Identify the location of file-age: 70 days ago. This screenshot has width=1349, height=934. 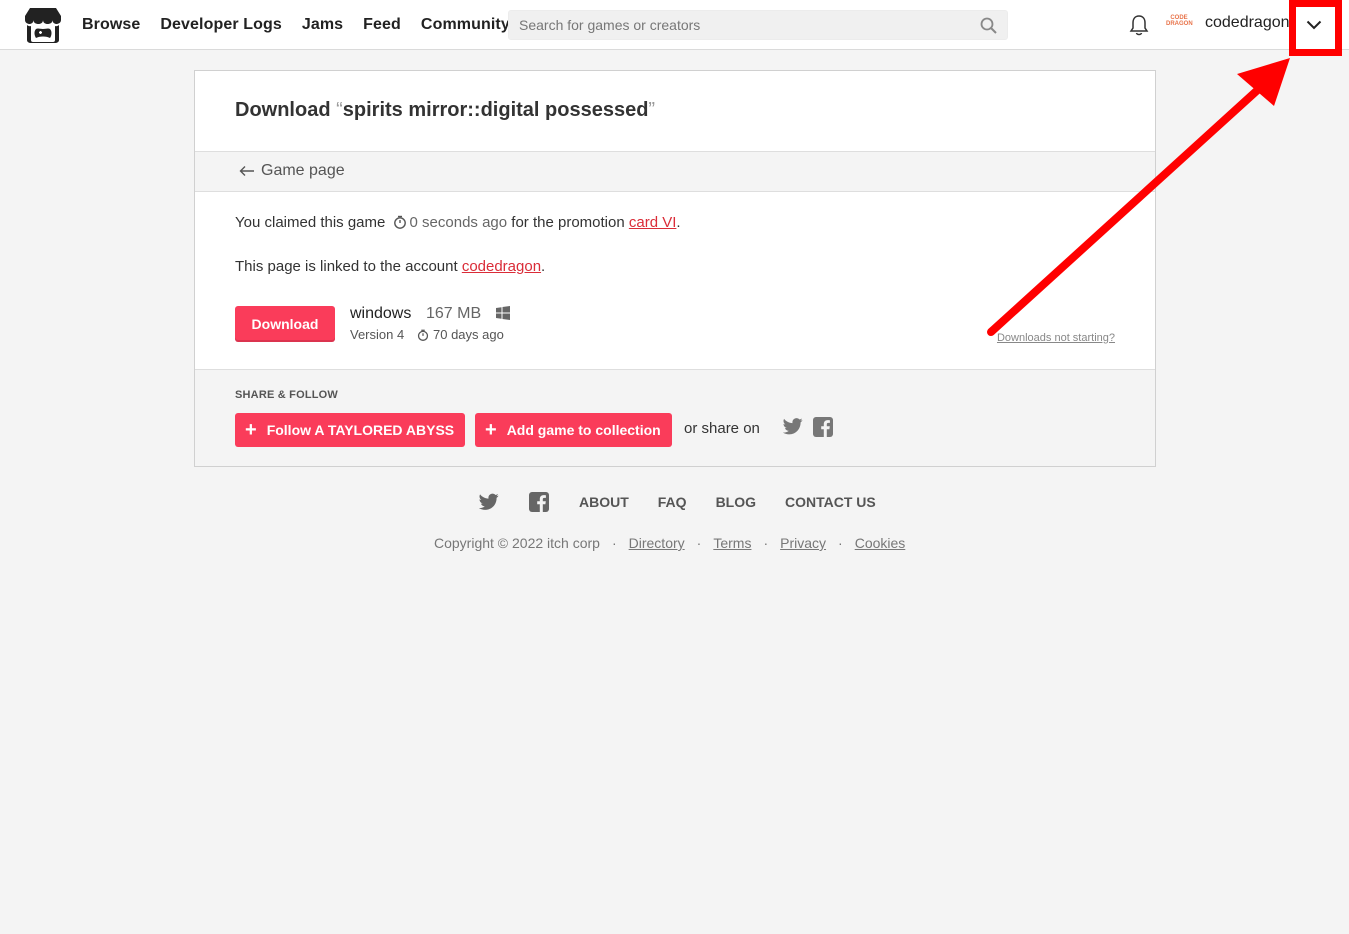
(460, 334).